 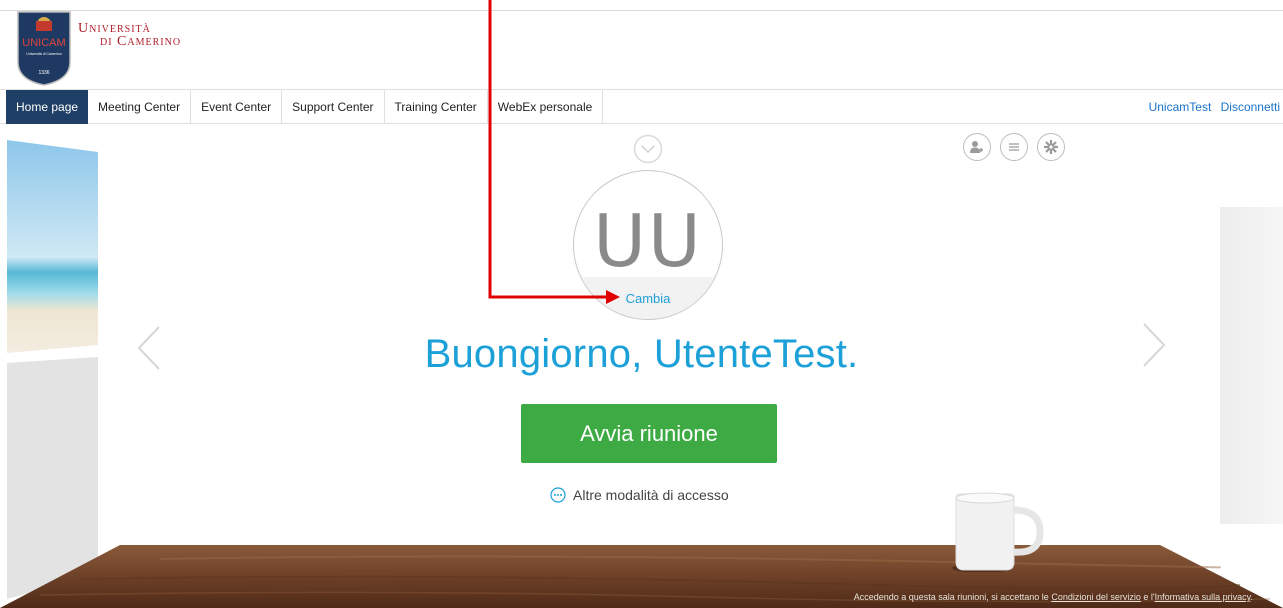 I want to click on user-links: UnicamTest Disconnetti, so click(x=1211, y=107).